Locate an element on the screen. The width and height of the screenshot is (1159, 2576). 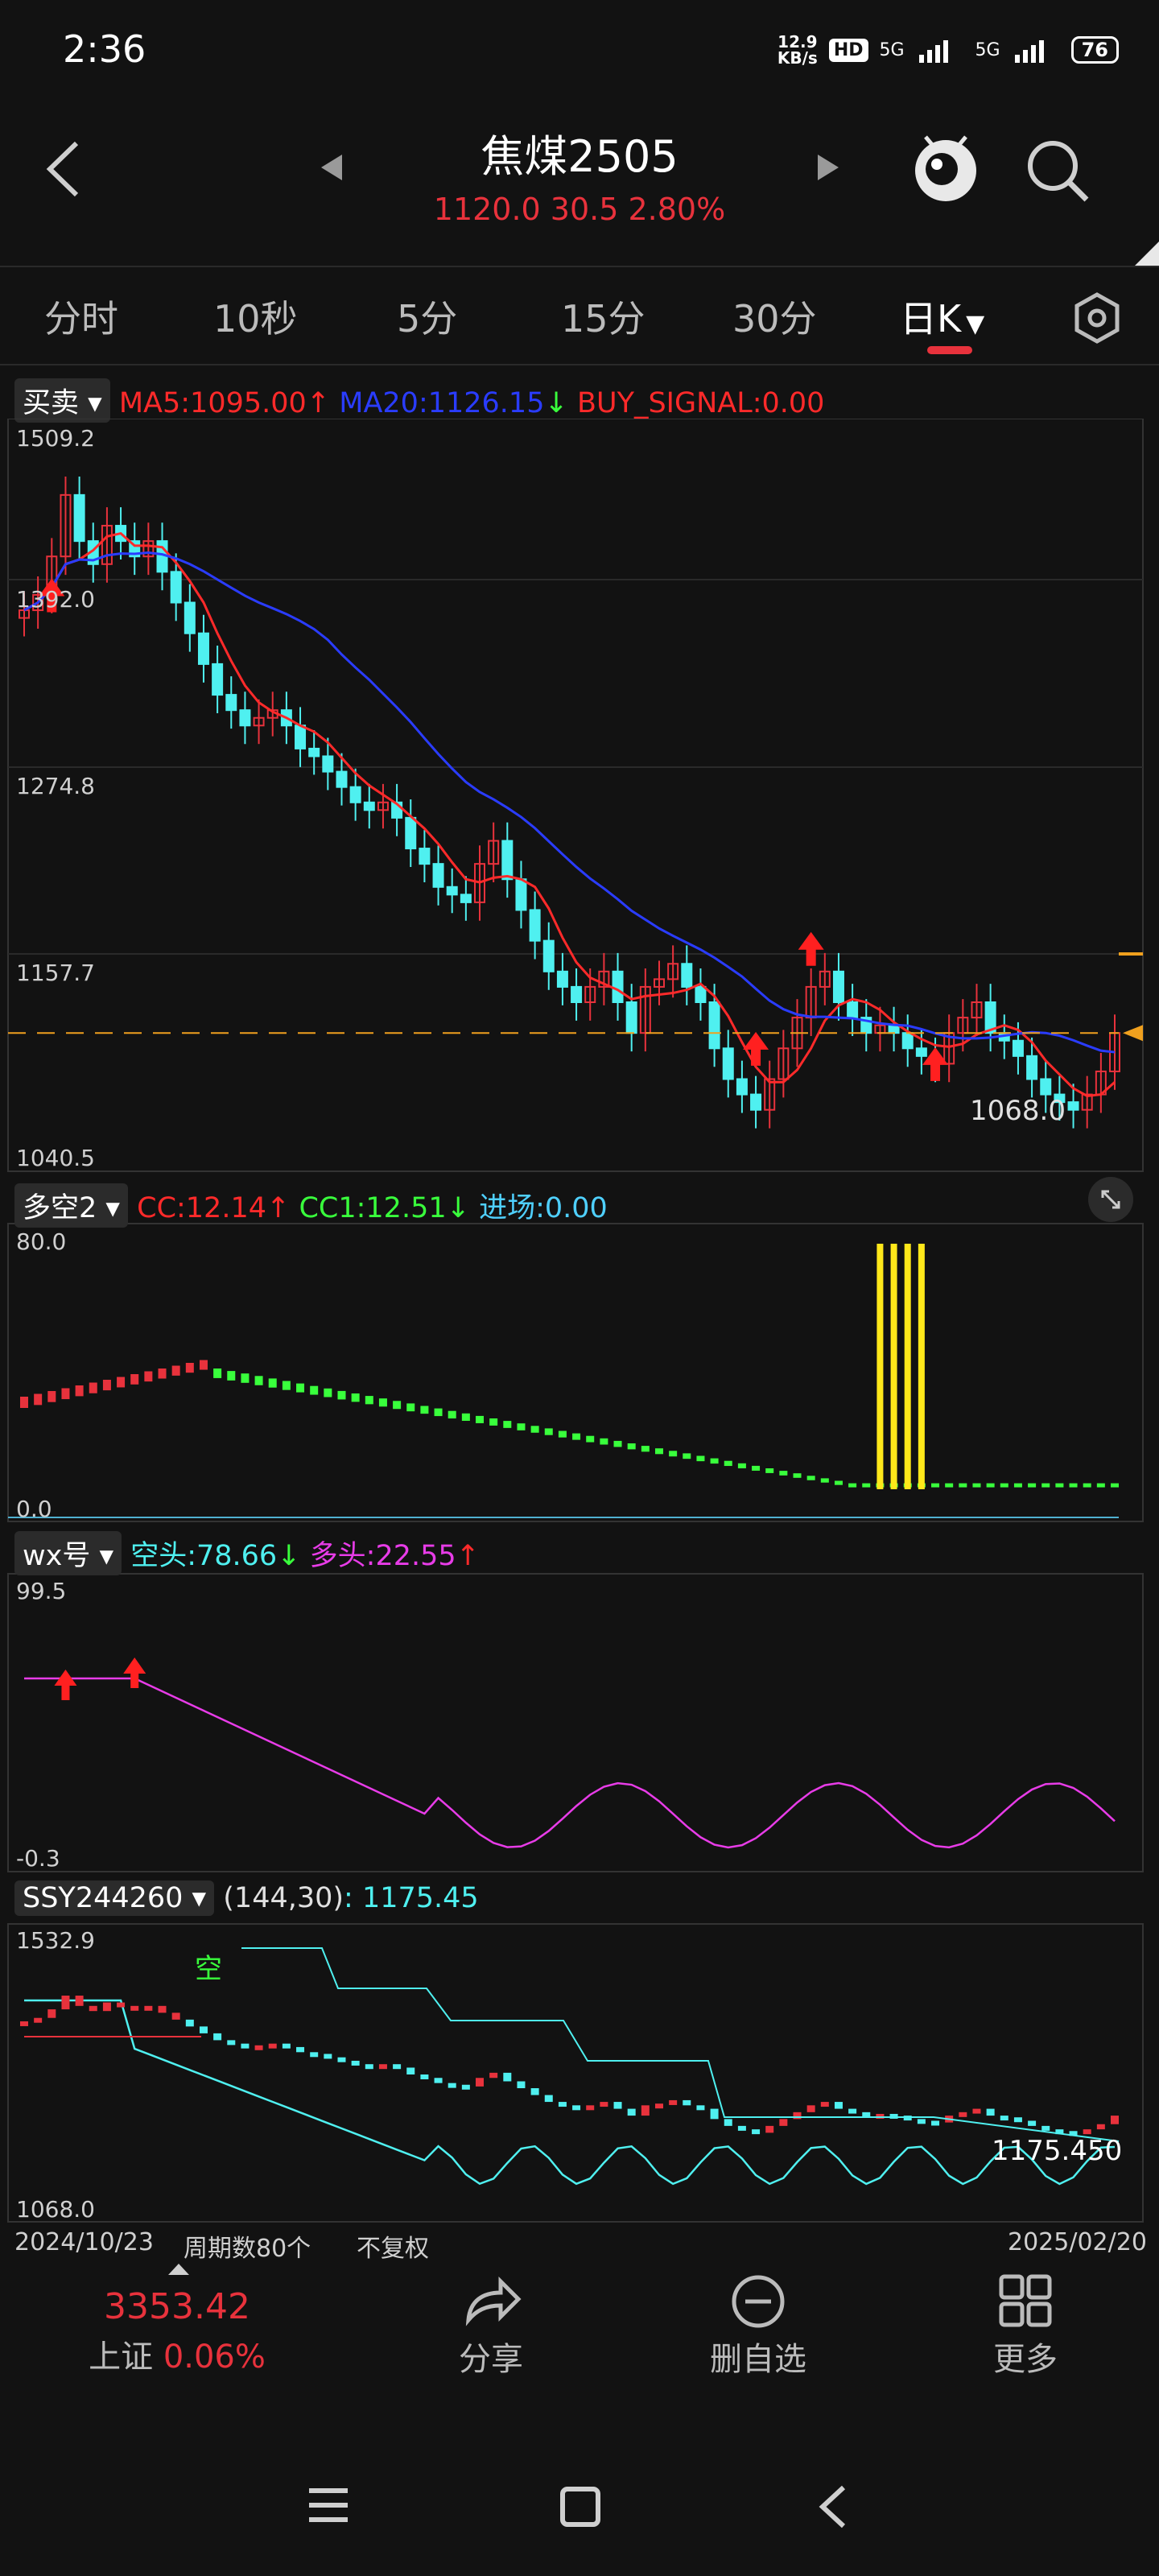
tab-5min: 5分 is located at coordinates (427, 316).